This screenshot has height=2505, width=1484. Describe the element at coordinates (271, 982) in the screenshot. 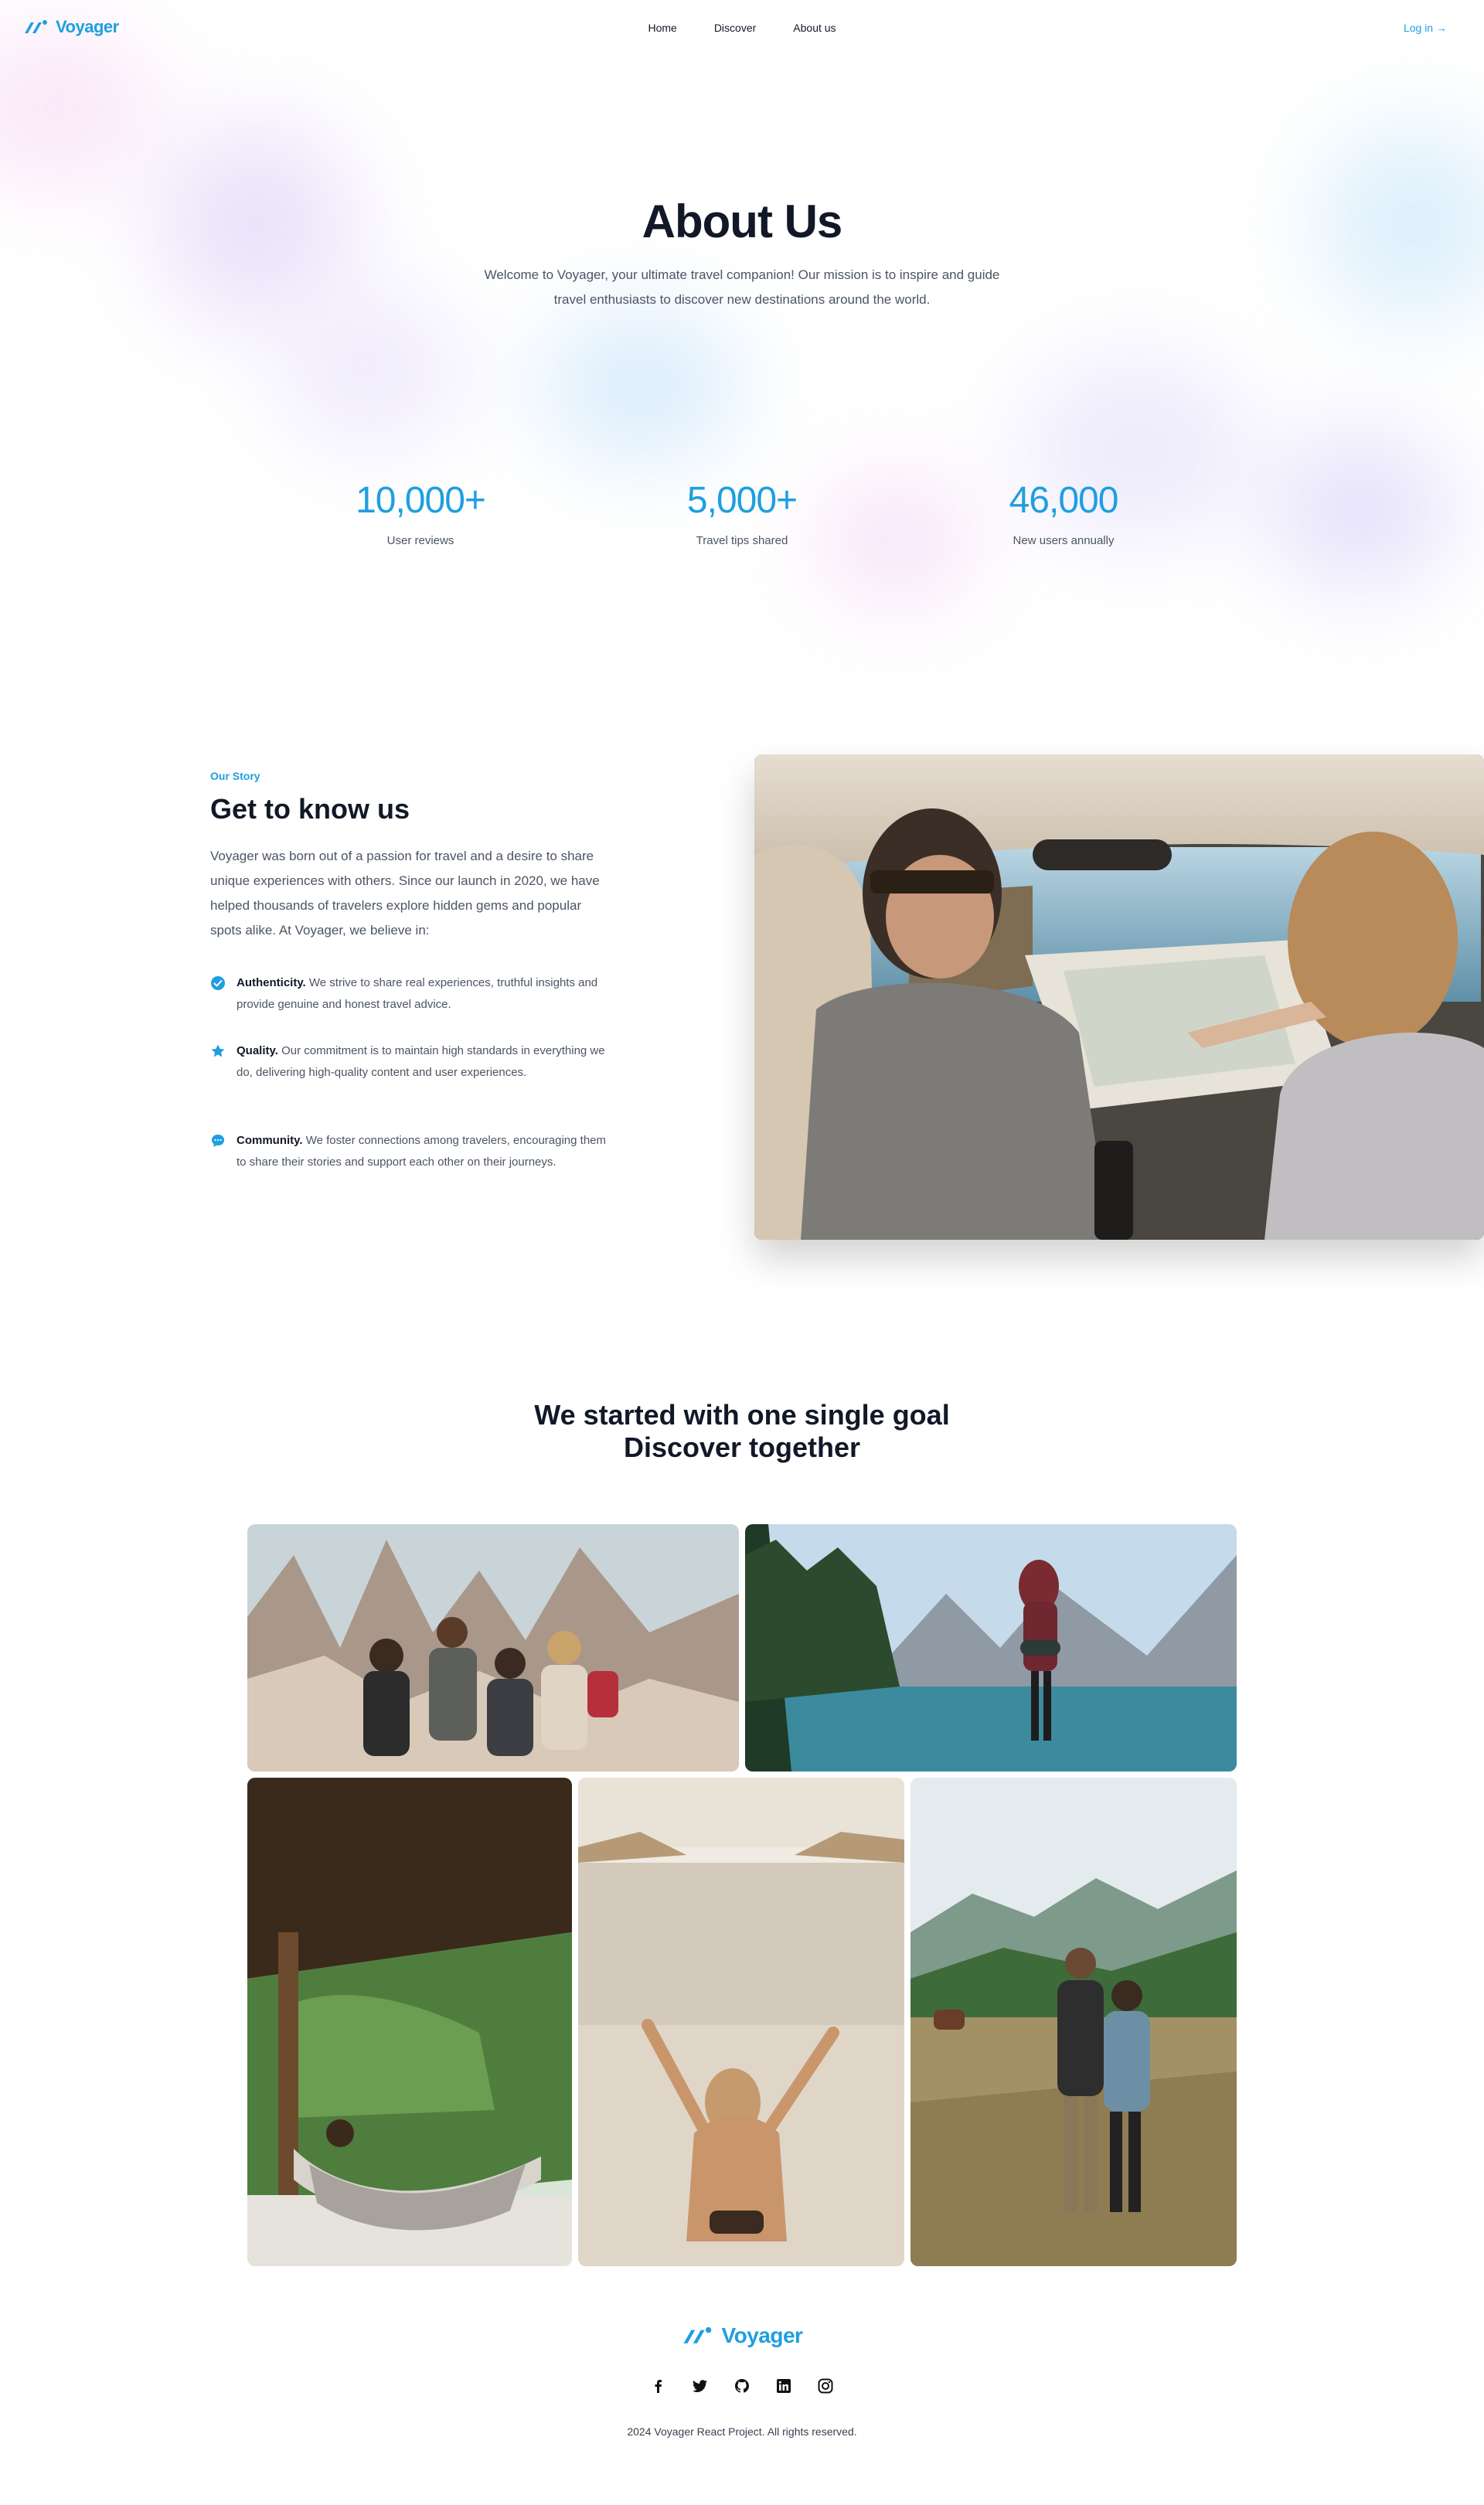

I see `feature-title: Authenticity.` at that location.